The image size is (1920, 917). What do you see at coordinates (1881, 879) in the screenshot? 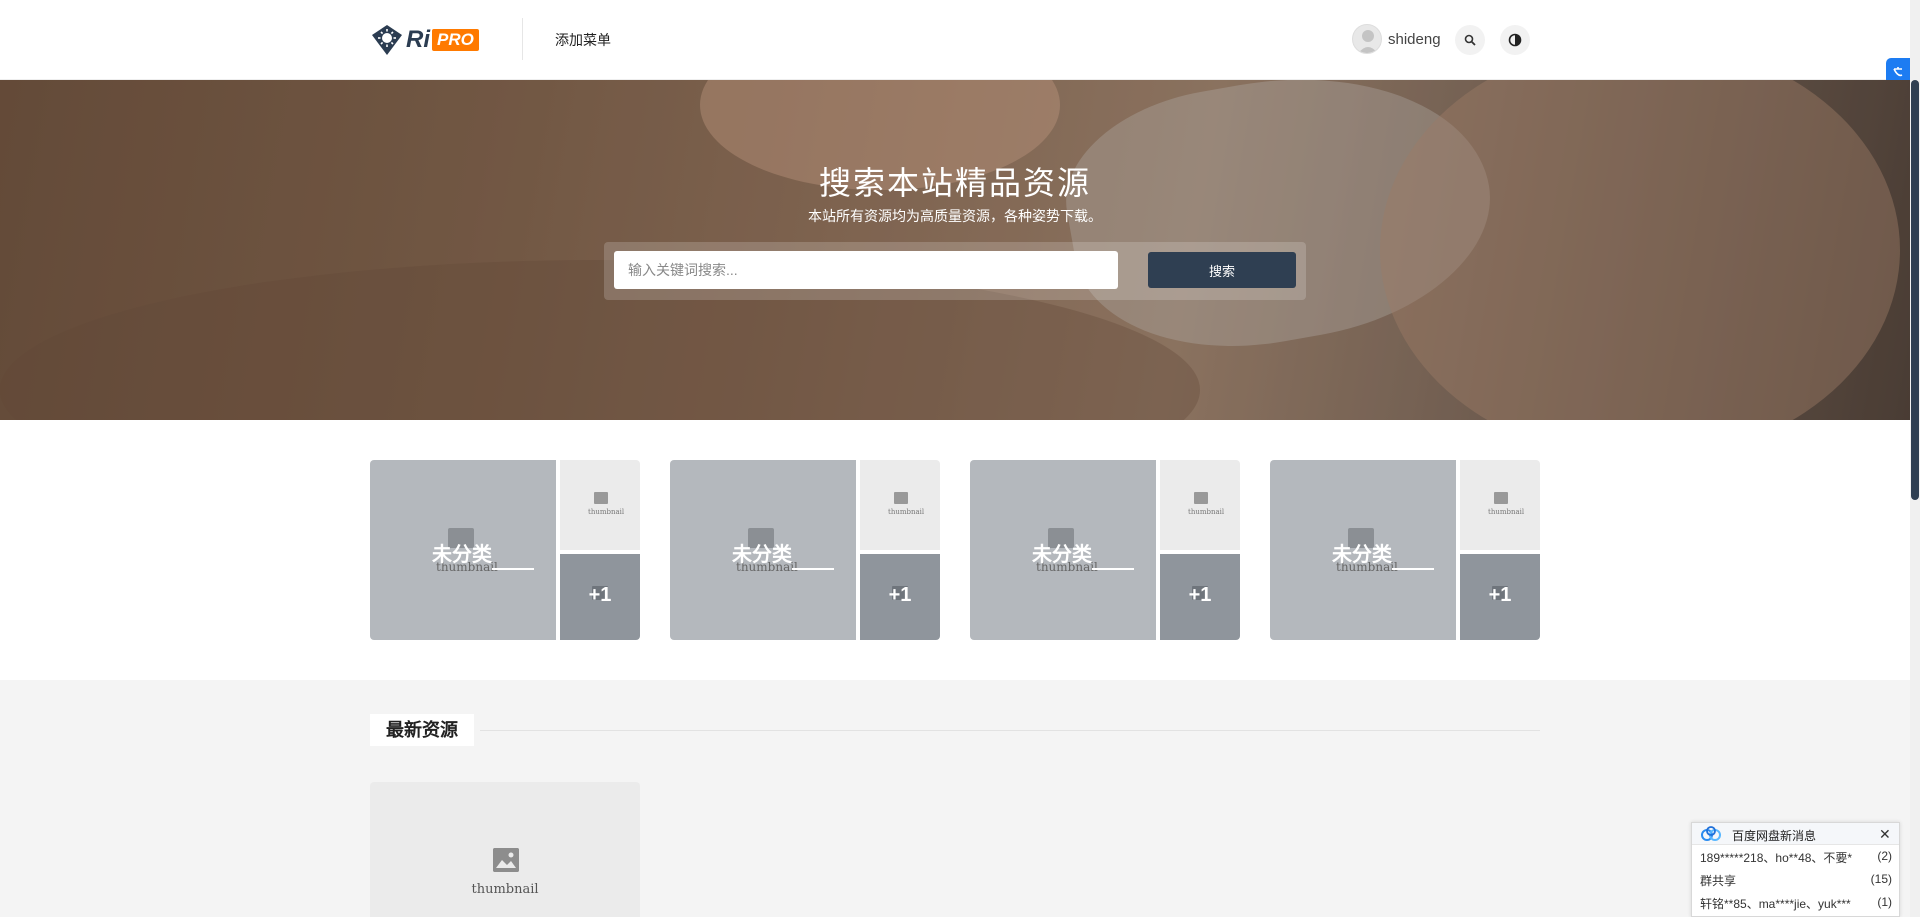
I see `notification-row-count: (15)` at bounding box center [1881, 879].